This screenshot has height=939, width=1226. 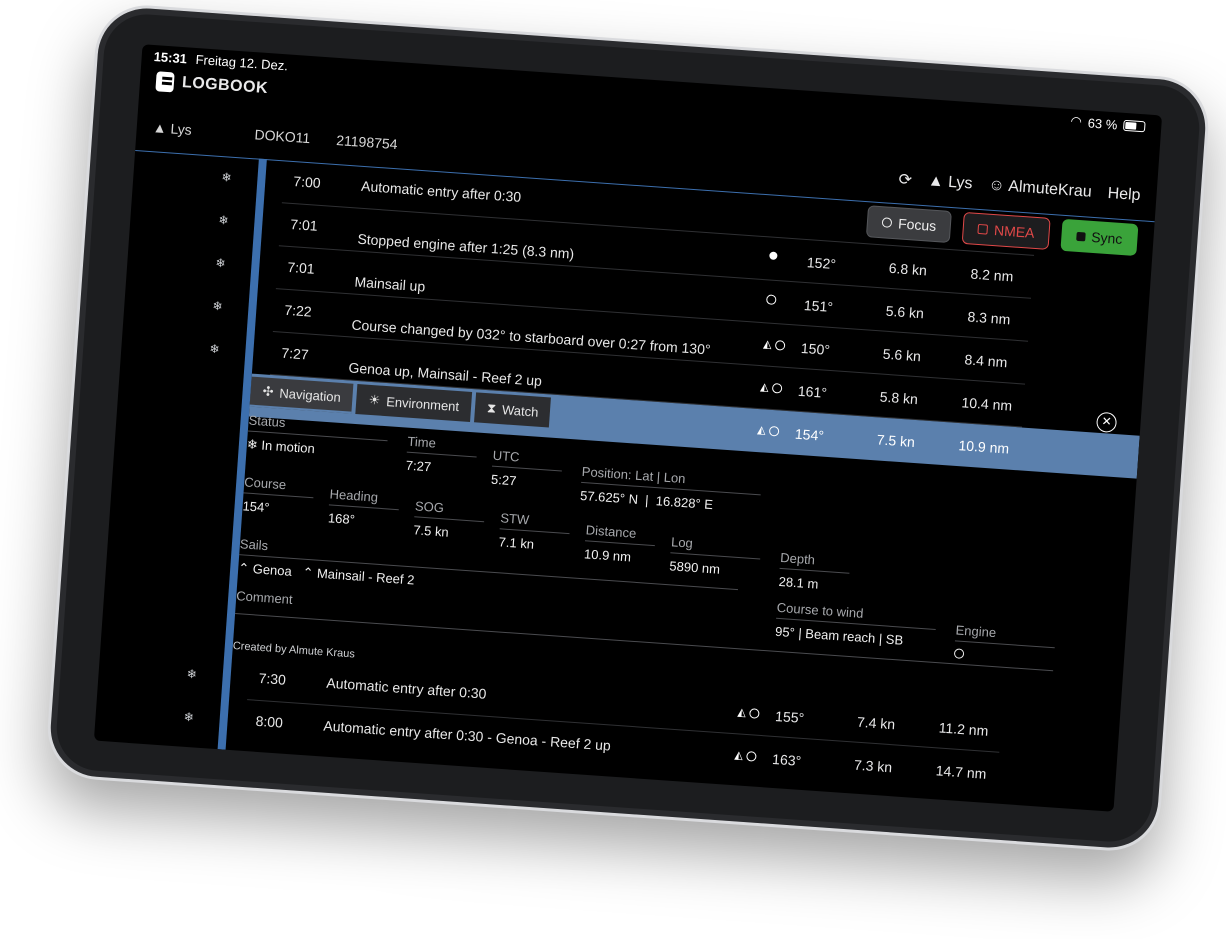 I want to click on engine-on-icon, so click(x=773, y=255).